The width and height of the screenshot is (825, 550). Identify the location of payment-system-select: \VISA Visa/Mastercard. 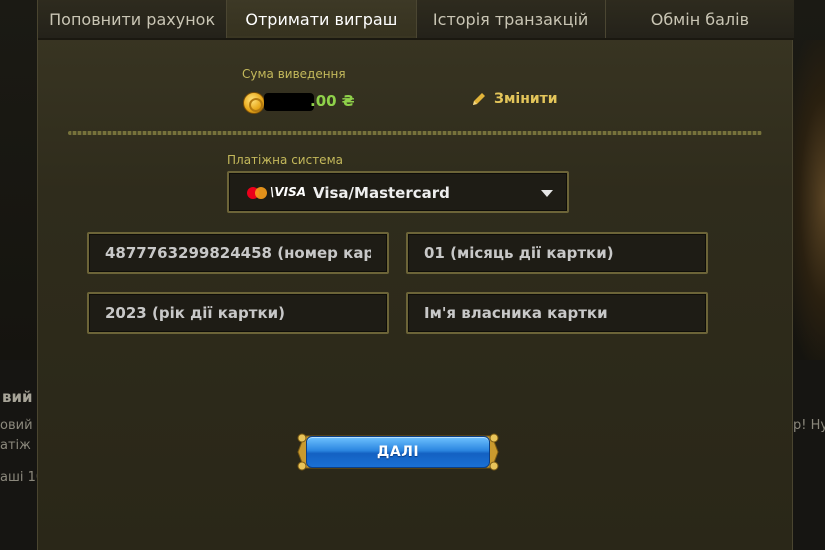
(398, 192).